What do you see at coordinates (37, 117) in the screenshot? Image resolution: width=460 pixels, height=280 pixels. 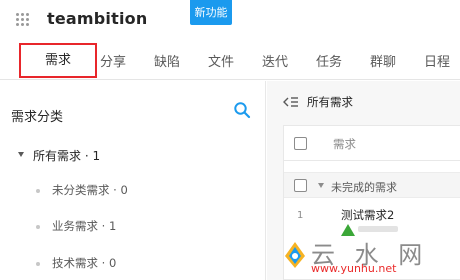 I see `sidebar-title: 需求分类` at bounding box center [37, 117].